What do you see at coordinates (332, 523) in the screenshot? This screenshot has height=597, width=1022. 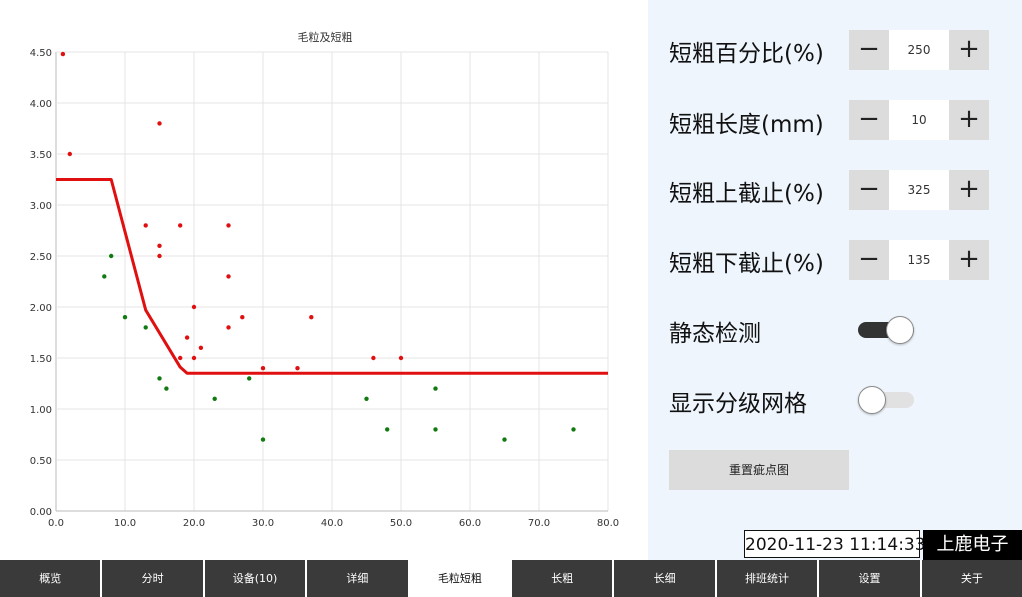 I see `x-tick-label: 40.0` at bounding box center [332, 523].